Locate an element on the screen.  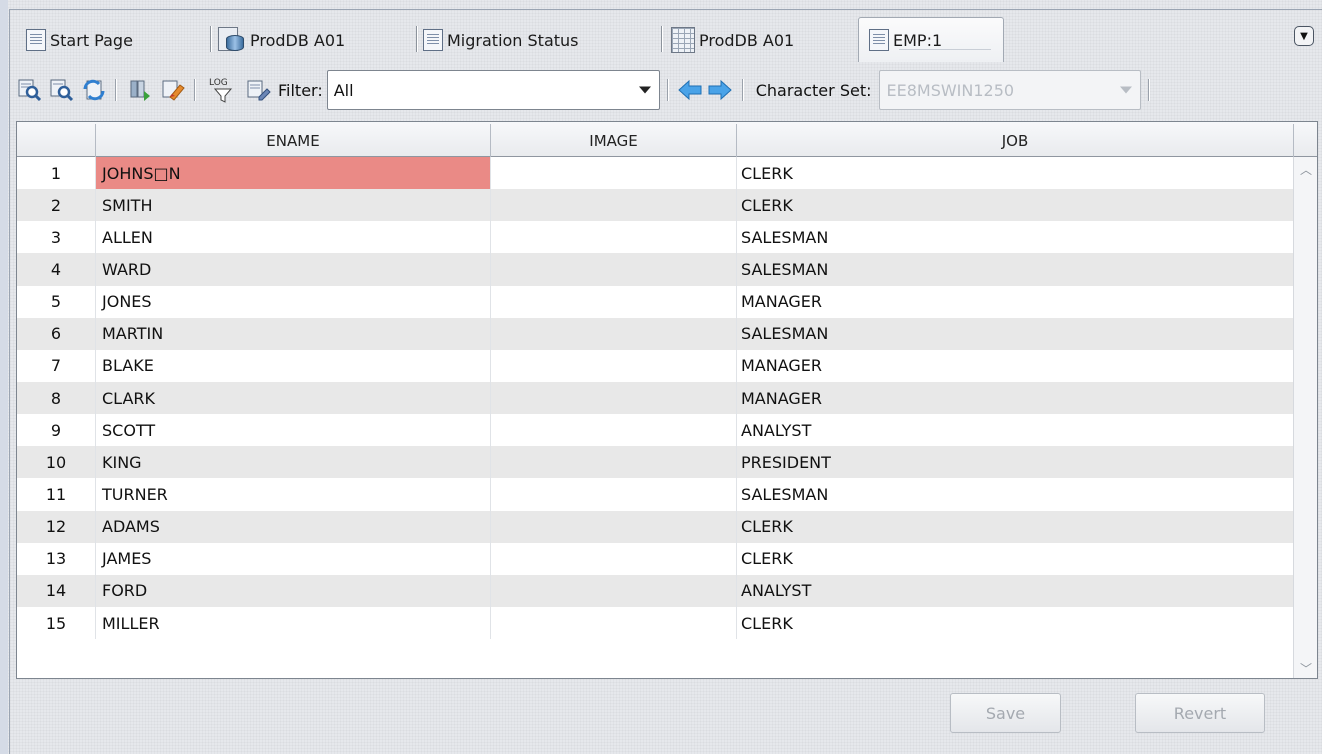
charset-value: EE8MSWIN1250 is located at coordinates (950, 90).